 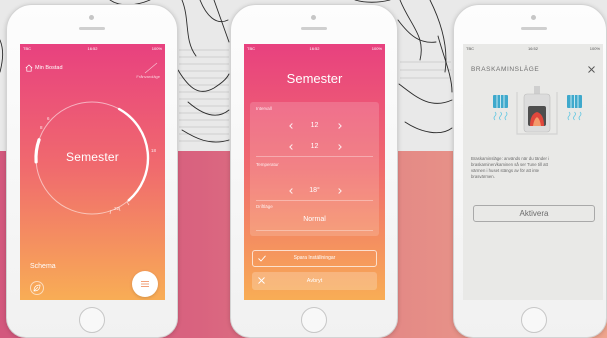 What do you see at coordinates (262, 258) in the screenshot?
I see `check-icon` at bounding box center [262, 258].